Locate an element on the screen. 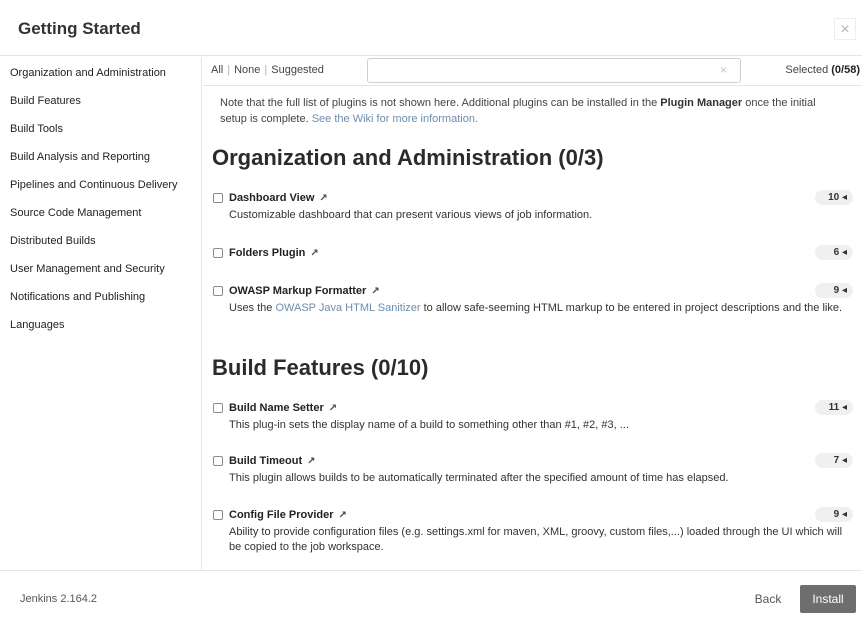 This screenshot has height=617, width=862. install-button: Install is located at coordinates (828, 599).